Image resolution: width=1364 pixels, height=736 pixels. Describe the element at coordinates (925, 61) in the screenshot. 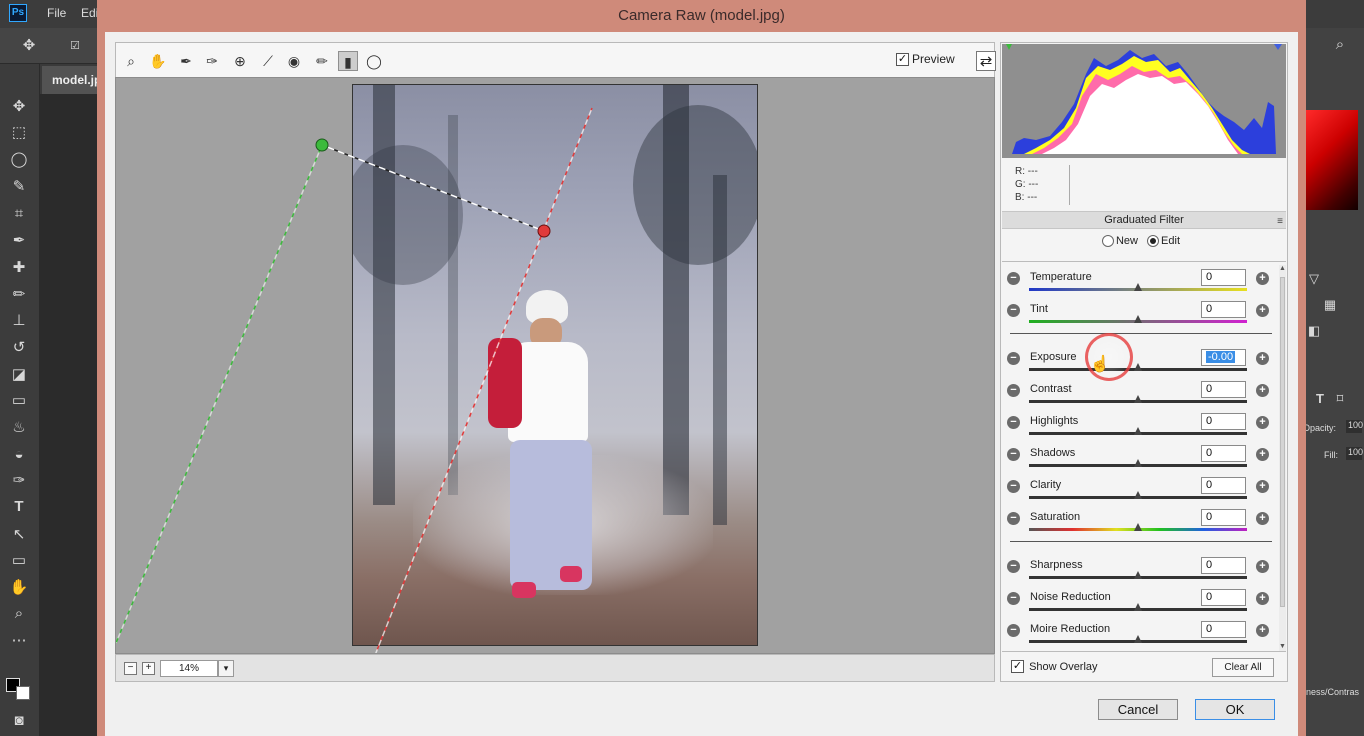

I see `preview-toggle: ✓ Preview` at that location.